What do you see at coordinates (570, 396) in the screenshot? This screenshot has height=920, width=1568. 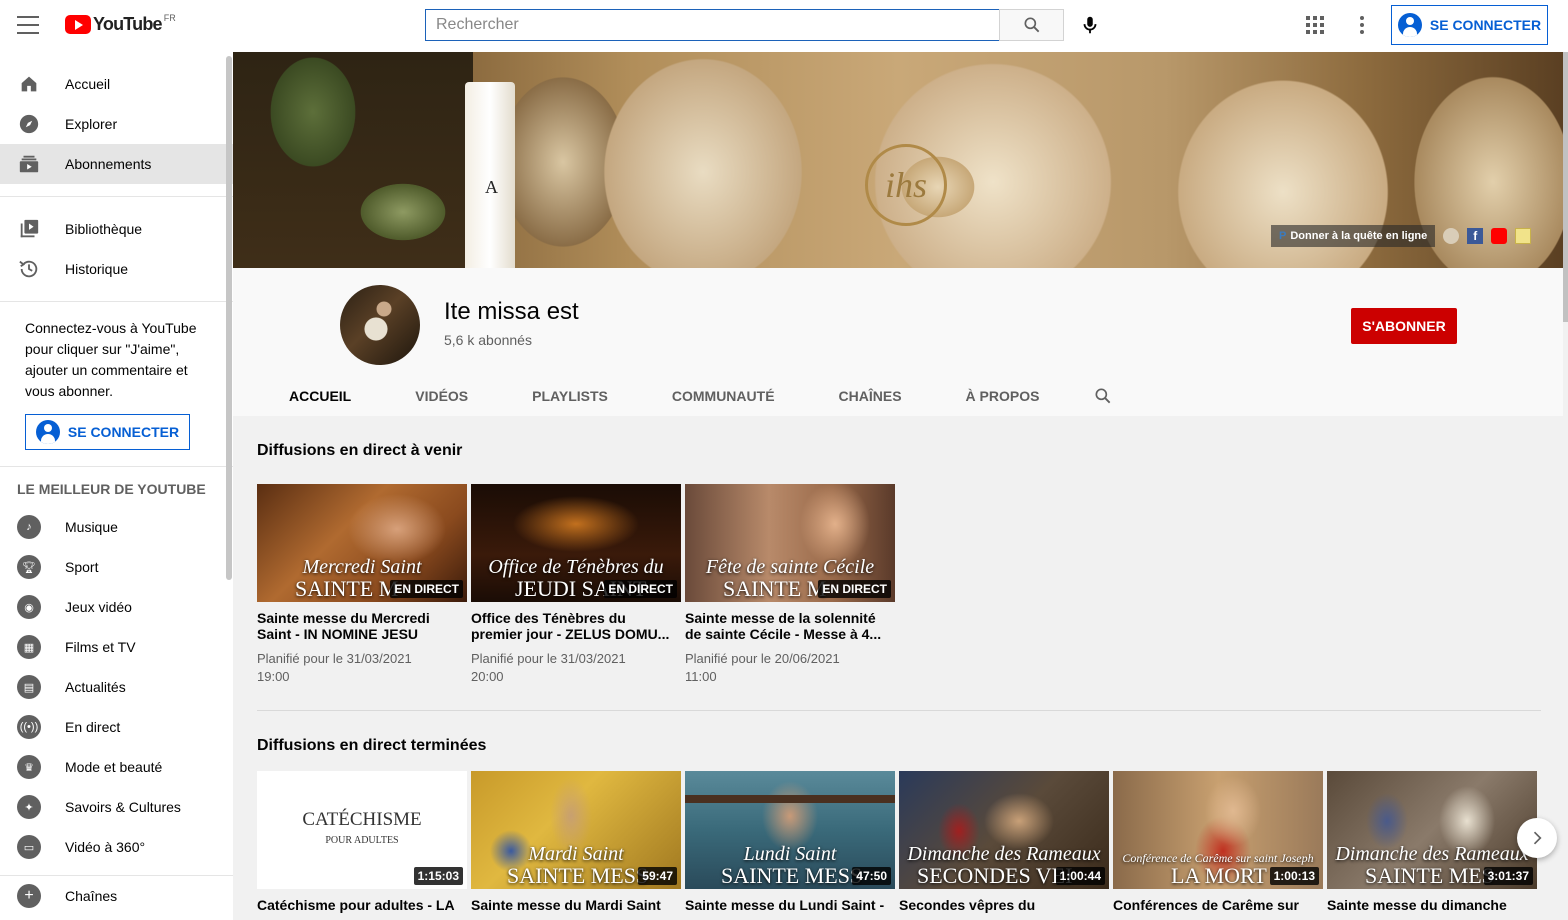 I see `tab-playlists: PLAYLISTS` at bounding box center [570, 396].